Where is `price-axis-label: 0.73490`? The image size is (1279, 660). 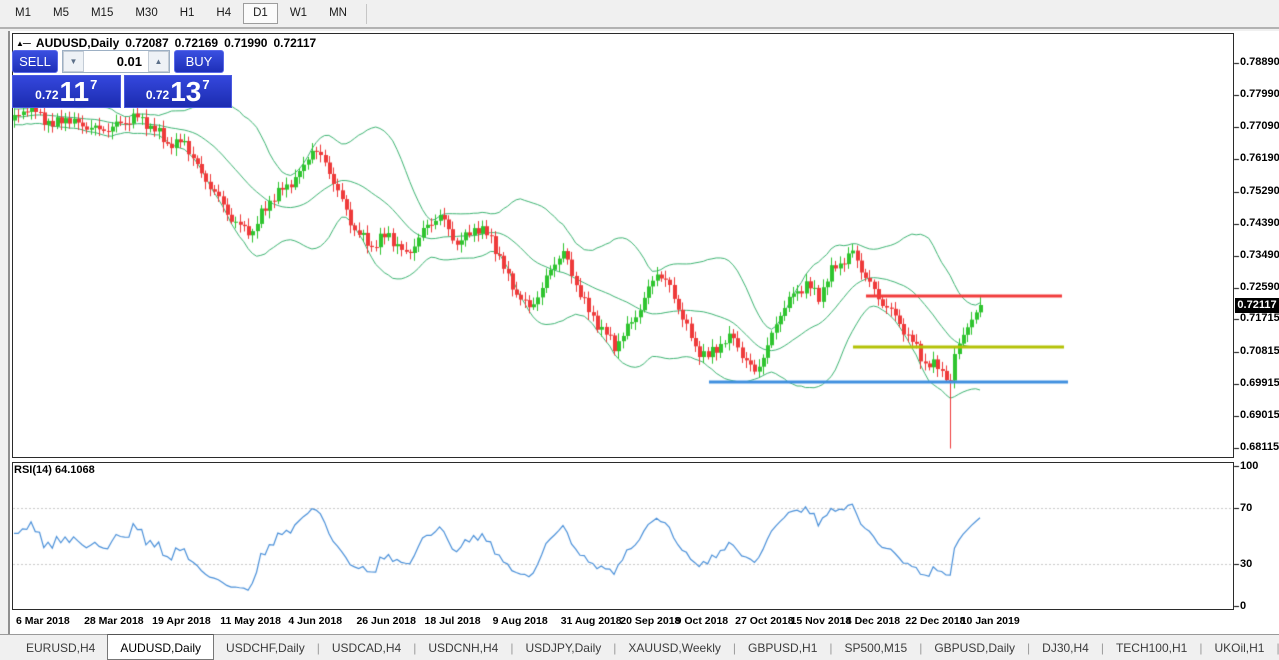 price-axis-label: 0.73490 is located at coordinates (1259, 254).